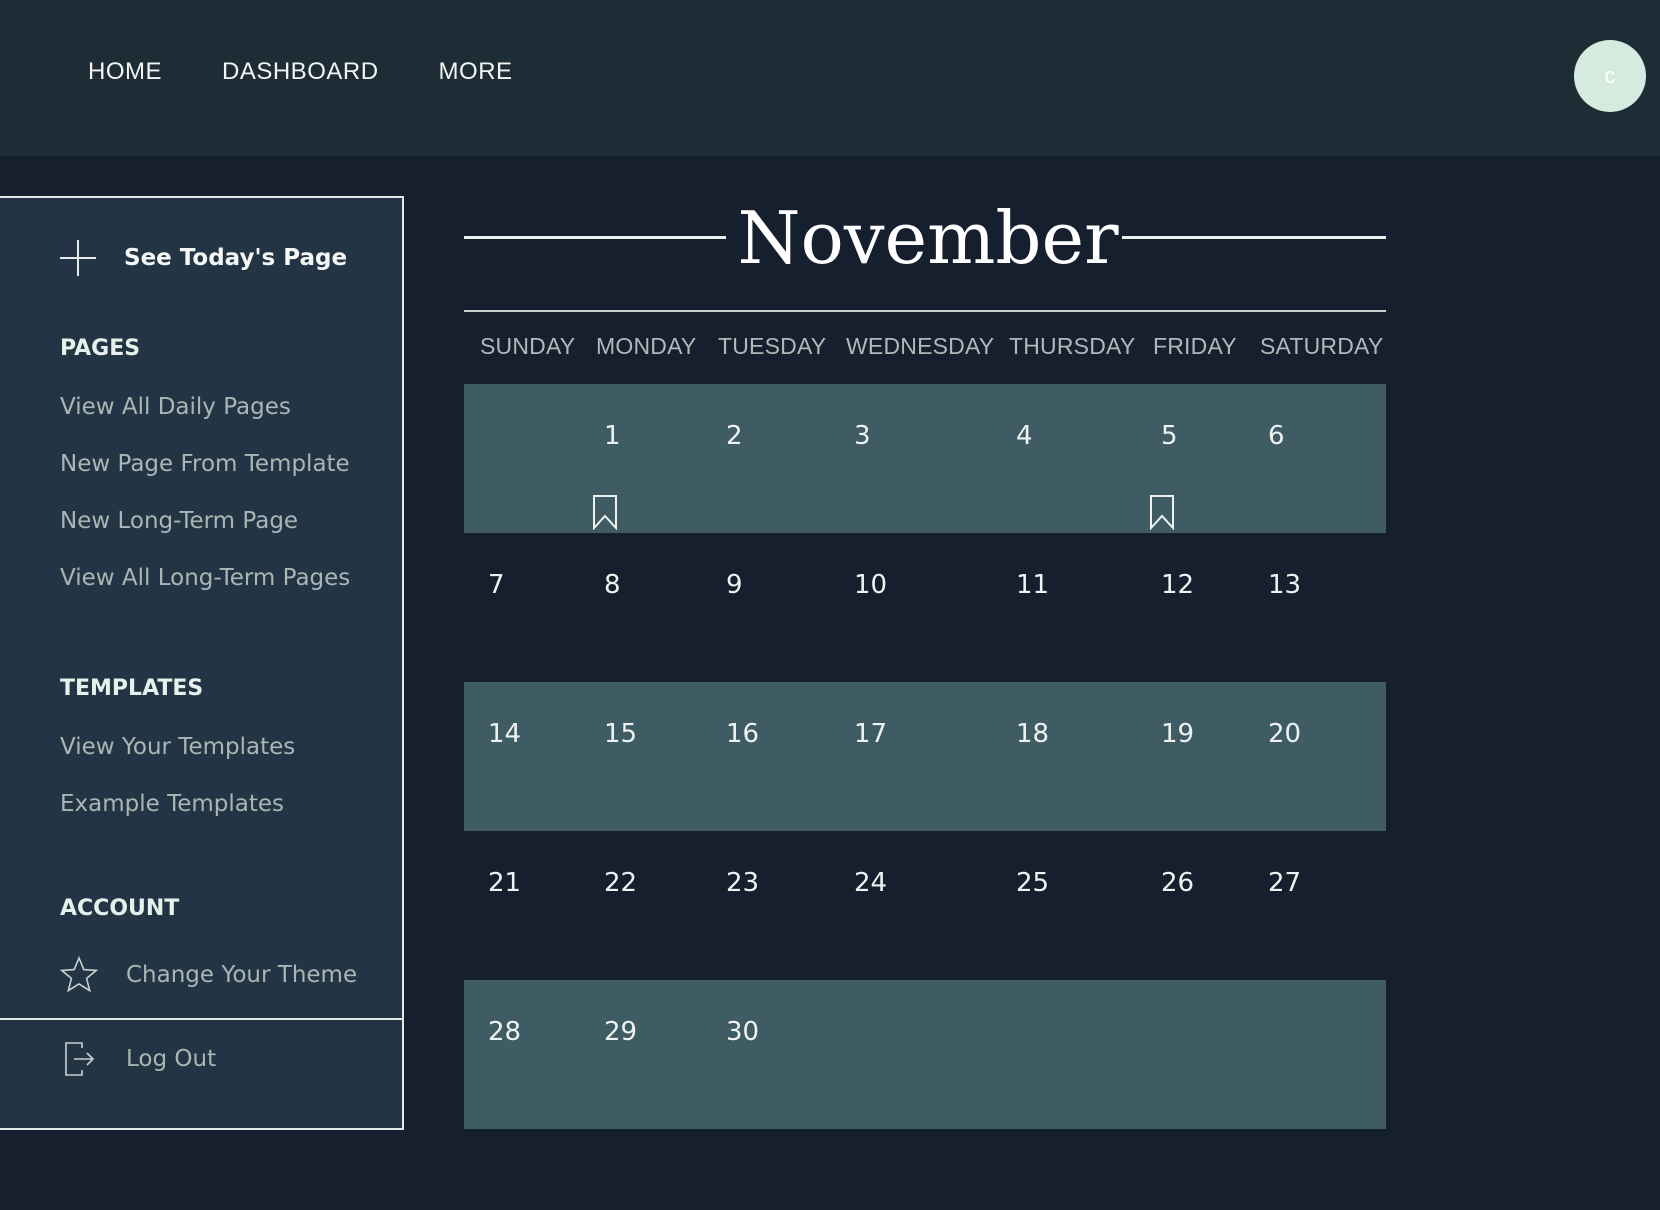 The width and height of the screenshot is (1660, 1210). I want to click on main-nav: HOME DASHBOARD MORE, so click(300, 72).